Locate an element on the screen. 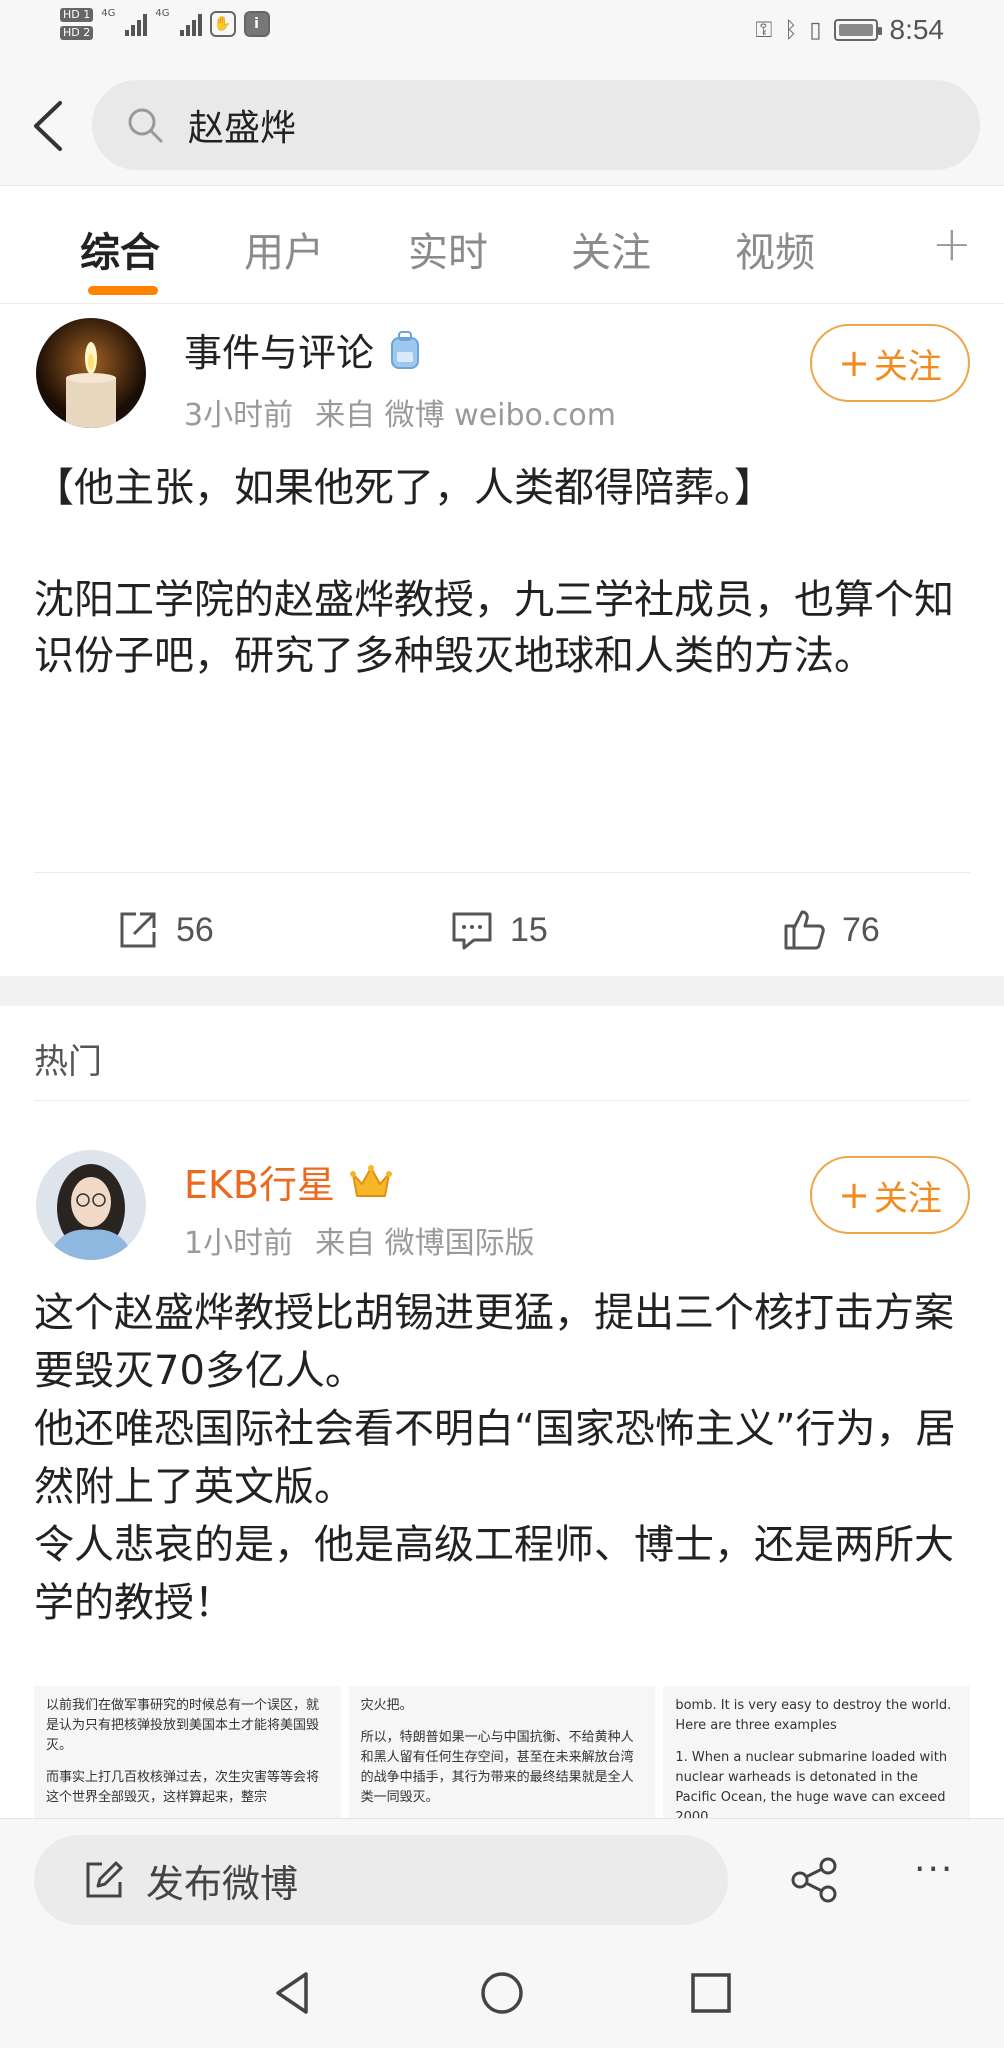 The image size is (1004, 2048). nav-home-icon is located at coordinates (502, 1993).